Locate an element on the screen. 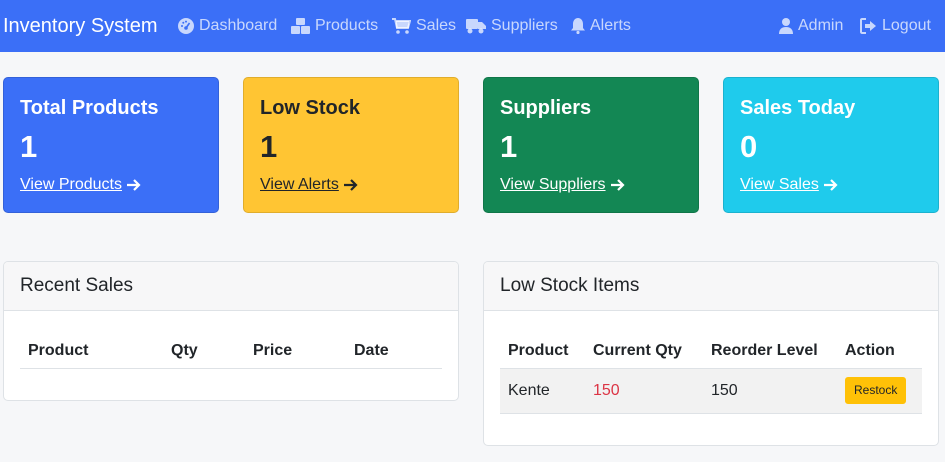  table-row: Kente 150 150 Restock is located at coordinates (711, 391).